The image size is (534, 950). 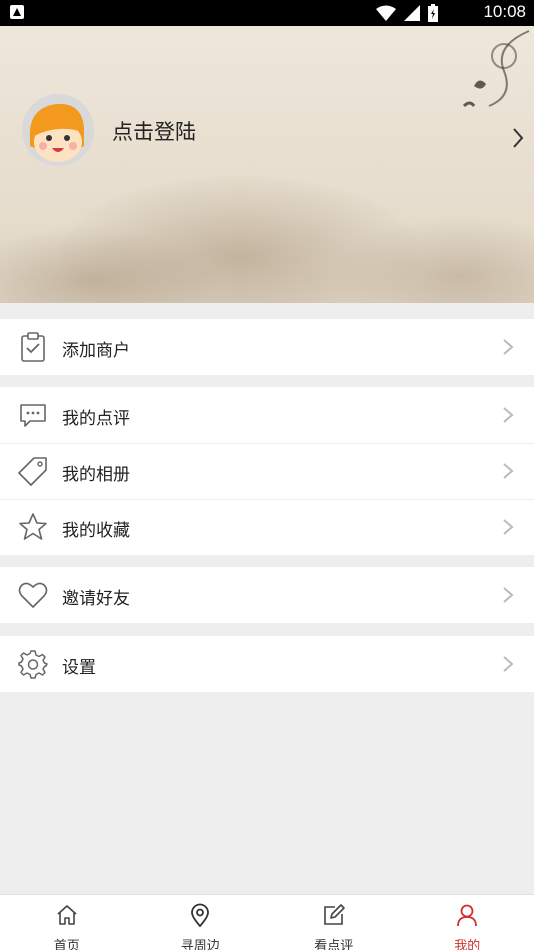 I want to click on menu-group-merchant: 添加商户, so click(x=267, y=347).